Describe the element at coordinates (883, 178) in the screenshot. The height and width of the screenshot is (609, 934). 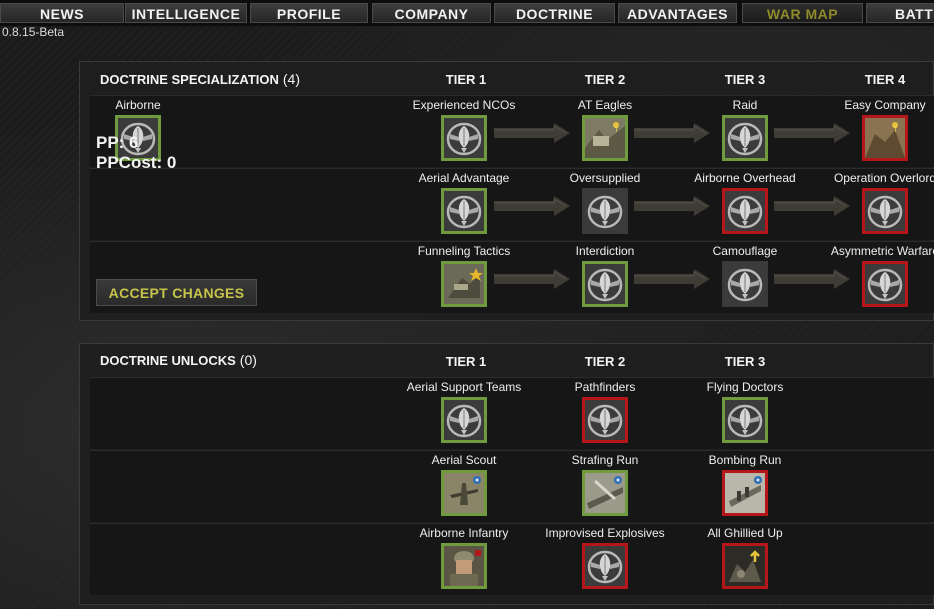
I see `skill-label: Operation Overlord` at that location.